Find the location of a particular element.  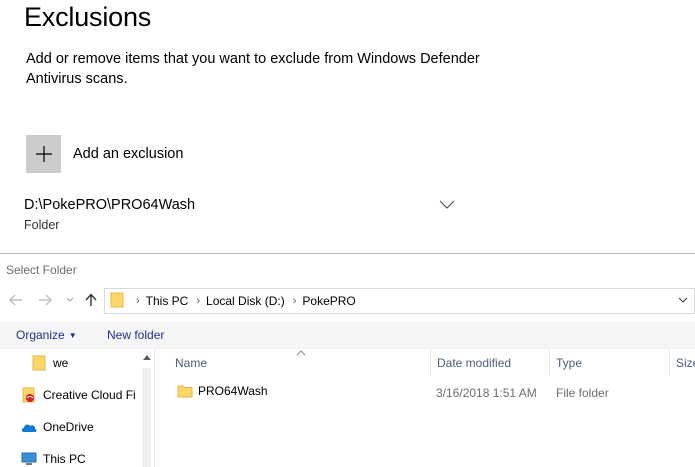

breadcrumb-local-disk: Local Disk (D:) is located at coordinates (245, 301).